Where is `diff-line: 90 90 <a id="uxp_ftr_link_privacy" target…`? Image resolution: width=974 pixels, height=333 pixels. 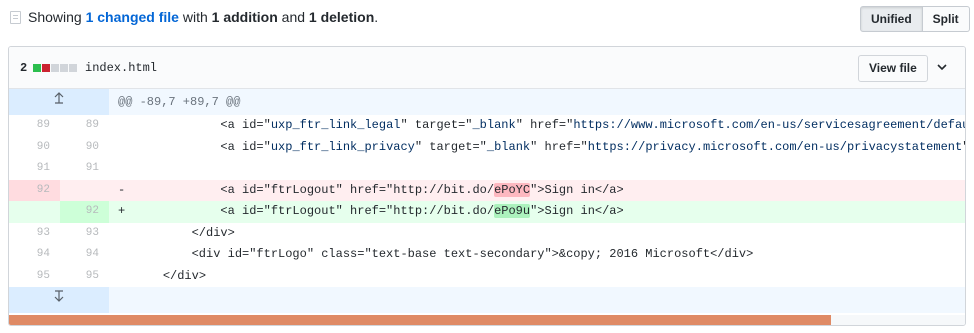
diff-line: 90 90 <a id="uxp_ftr_link_privacy" target… is located at coordinates (487, 148).